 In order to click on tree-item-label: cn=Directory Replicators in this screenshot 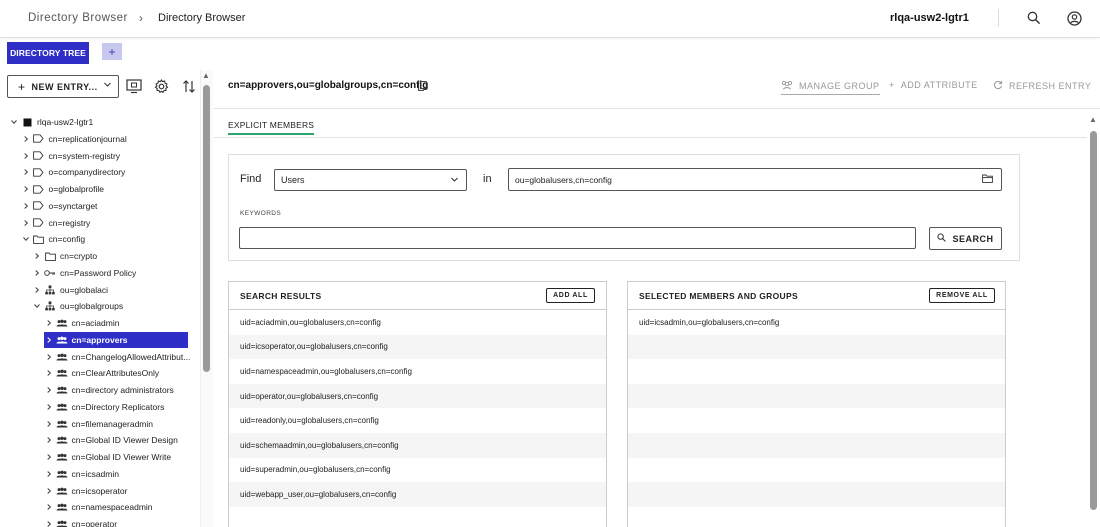, I will do `click(118, 406)`.